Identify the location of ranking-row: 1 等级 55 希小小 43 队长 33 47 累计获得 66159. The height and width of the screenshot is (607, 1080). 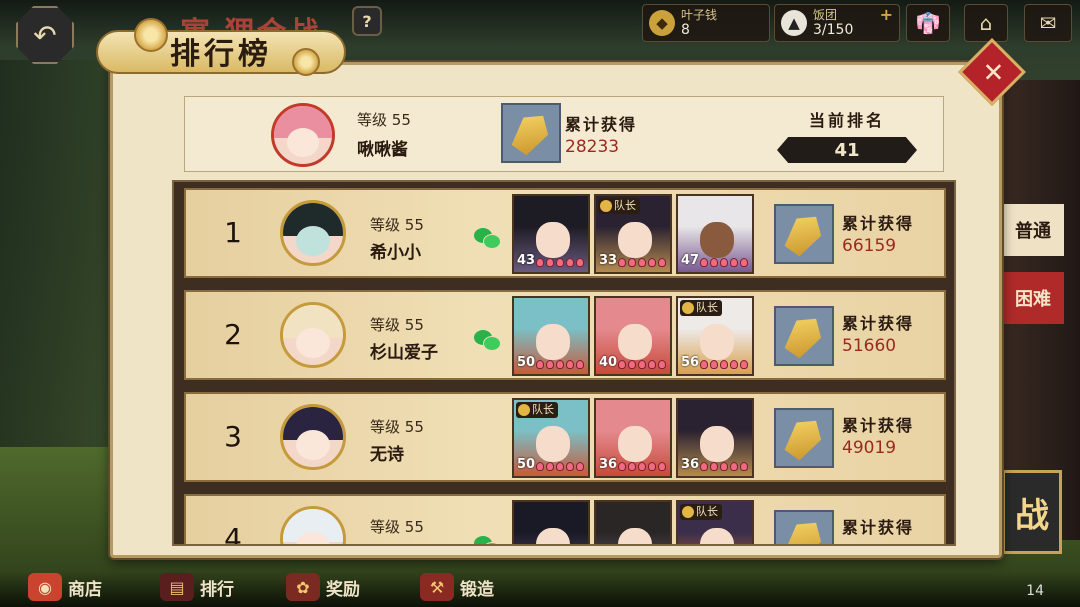
(565, 233).